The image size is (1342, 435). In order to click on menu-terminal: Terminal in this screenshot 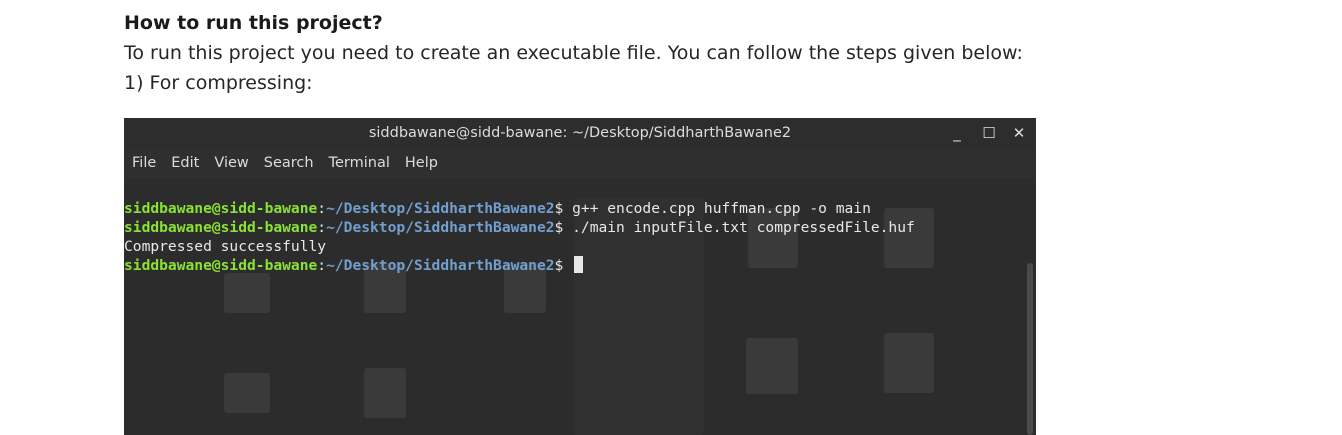, I will do `click(359, 163)`.